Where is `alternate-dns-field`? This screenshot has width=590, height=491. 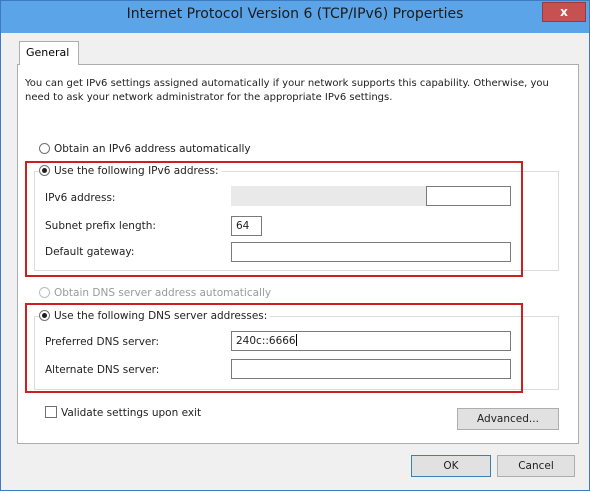 alternate-dns-field is located at coordinates (371, 369).